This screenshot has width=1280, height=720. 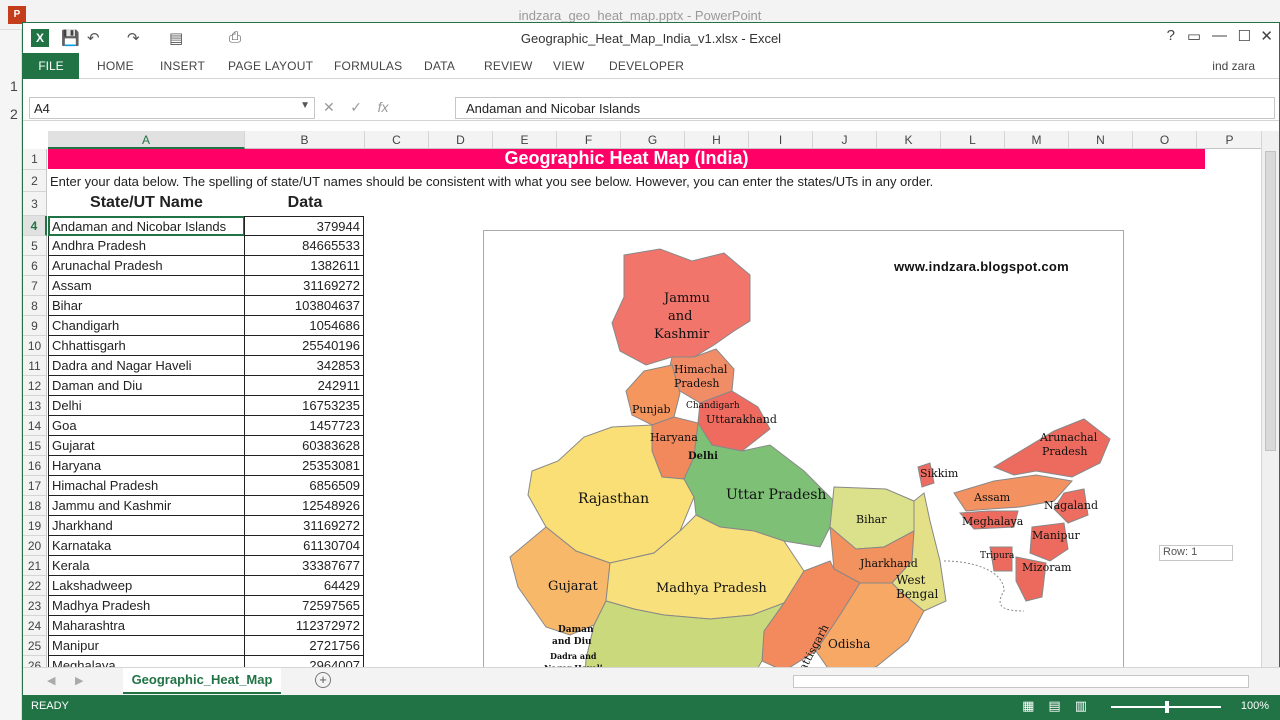 What do you see at coordinates (35, 506) in the screenshot?
I see `row-header: 18` at bounding box center [35, 506].